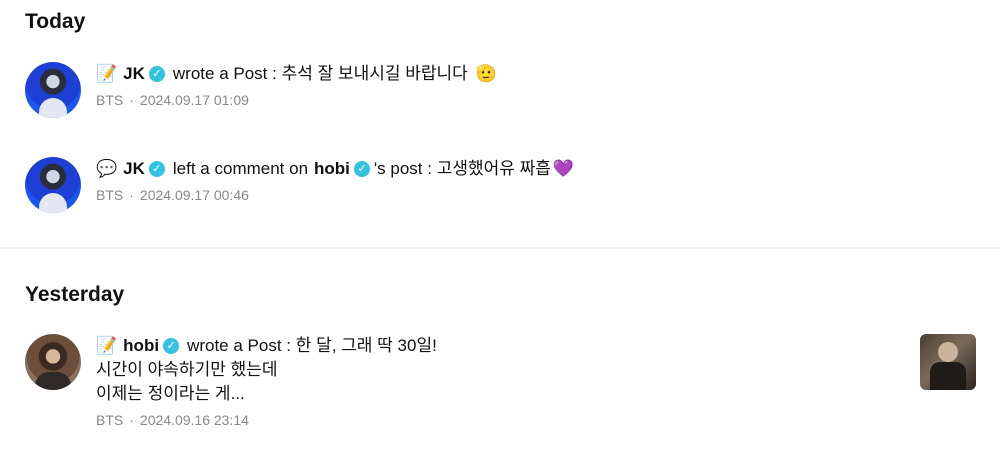  What do you see at coordinates (194, 195) in the screenshot?
I see `timestamp: 2024.09.17 00:46` at bounding box center [194, 195].